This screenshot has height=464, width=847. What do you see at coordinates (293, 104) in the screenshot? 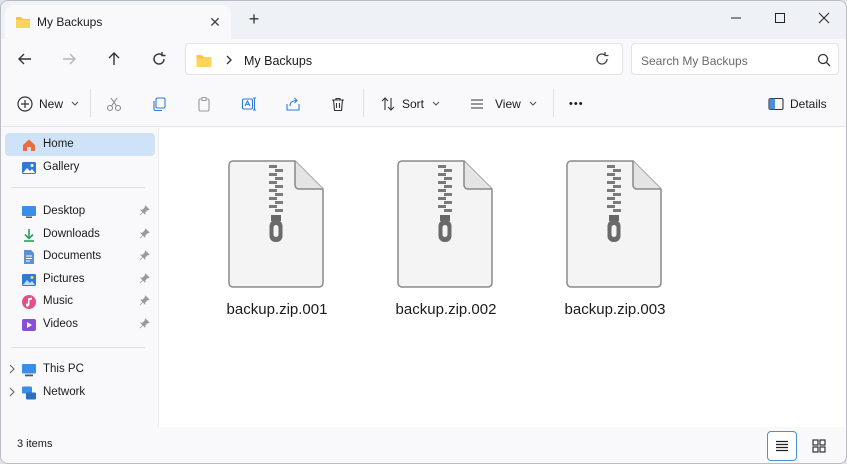
I see `share-button` at bounding box center [293, 104].